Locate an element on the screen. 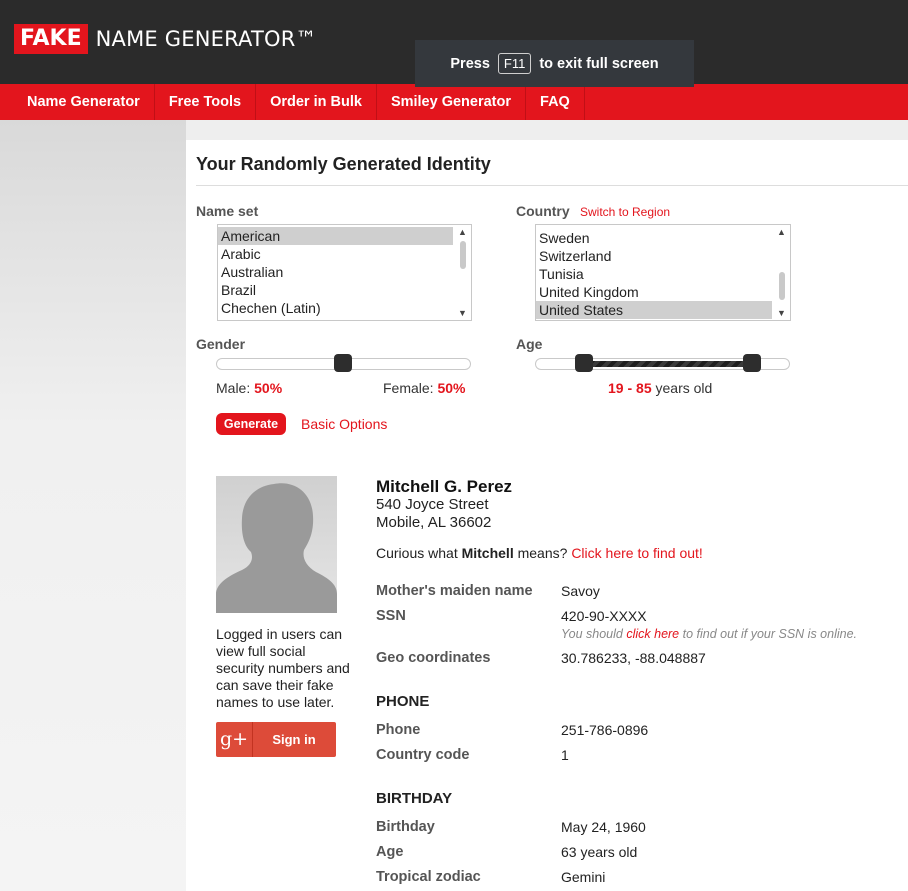  age-detail-label: Age is located at coordinates (390, 852).